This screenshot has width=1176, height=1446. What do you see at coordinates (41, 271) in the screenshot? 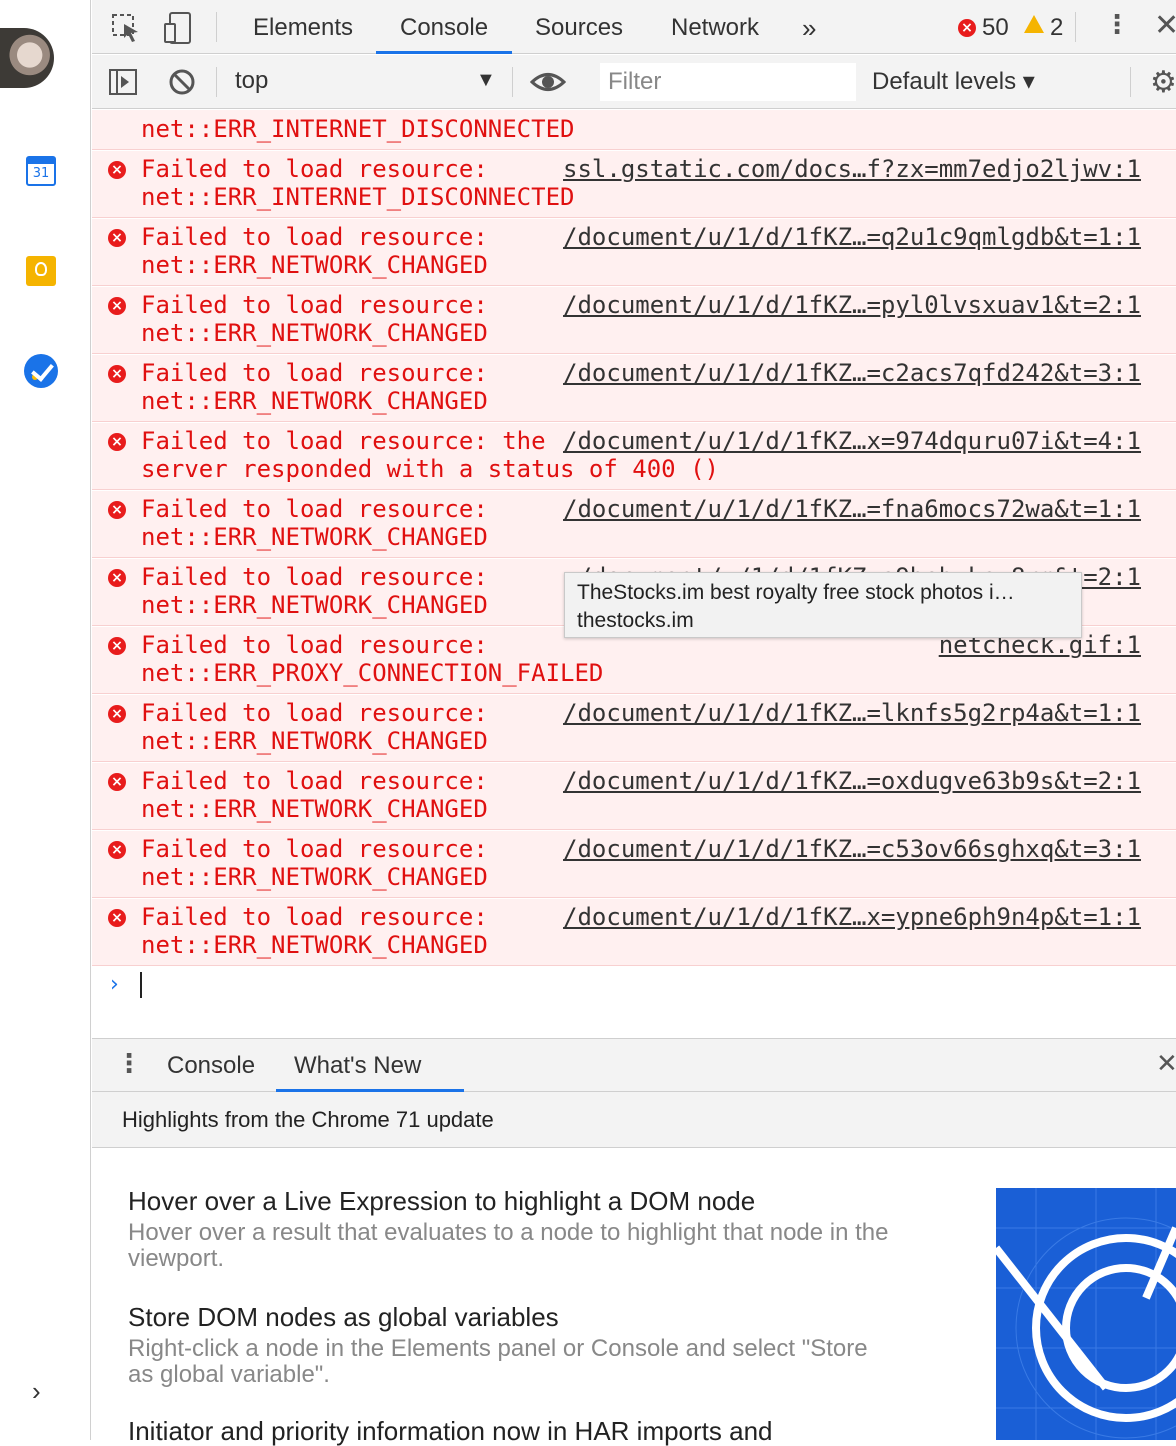
I see `keep-icon` at bounding box center [41, 271].